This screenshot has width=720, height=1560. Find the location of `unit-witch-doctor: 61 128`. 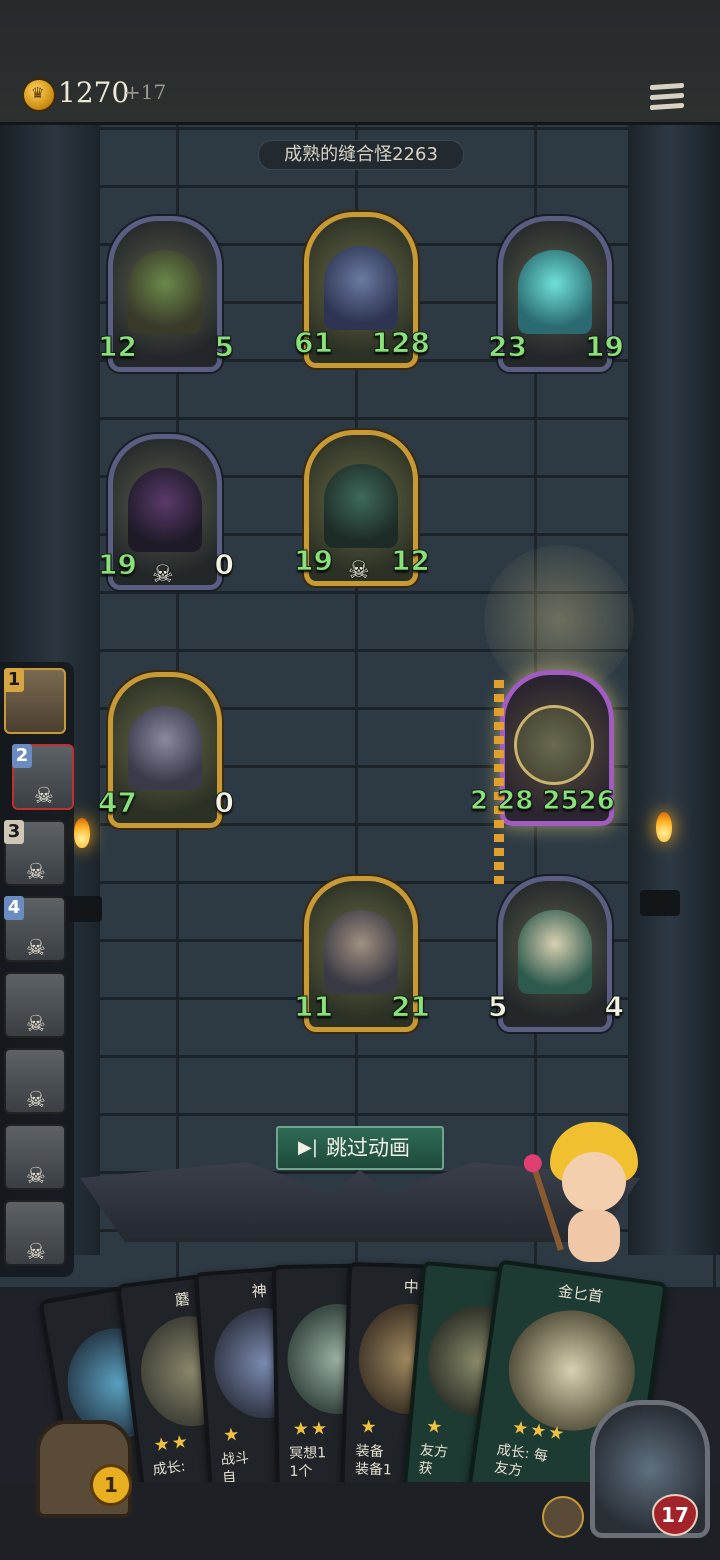

unit-witch-doctor: 61 128 is located at coordinates (362, 290).